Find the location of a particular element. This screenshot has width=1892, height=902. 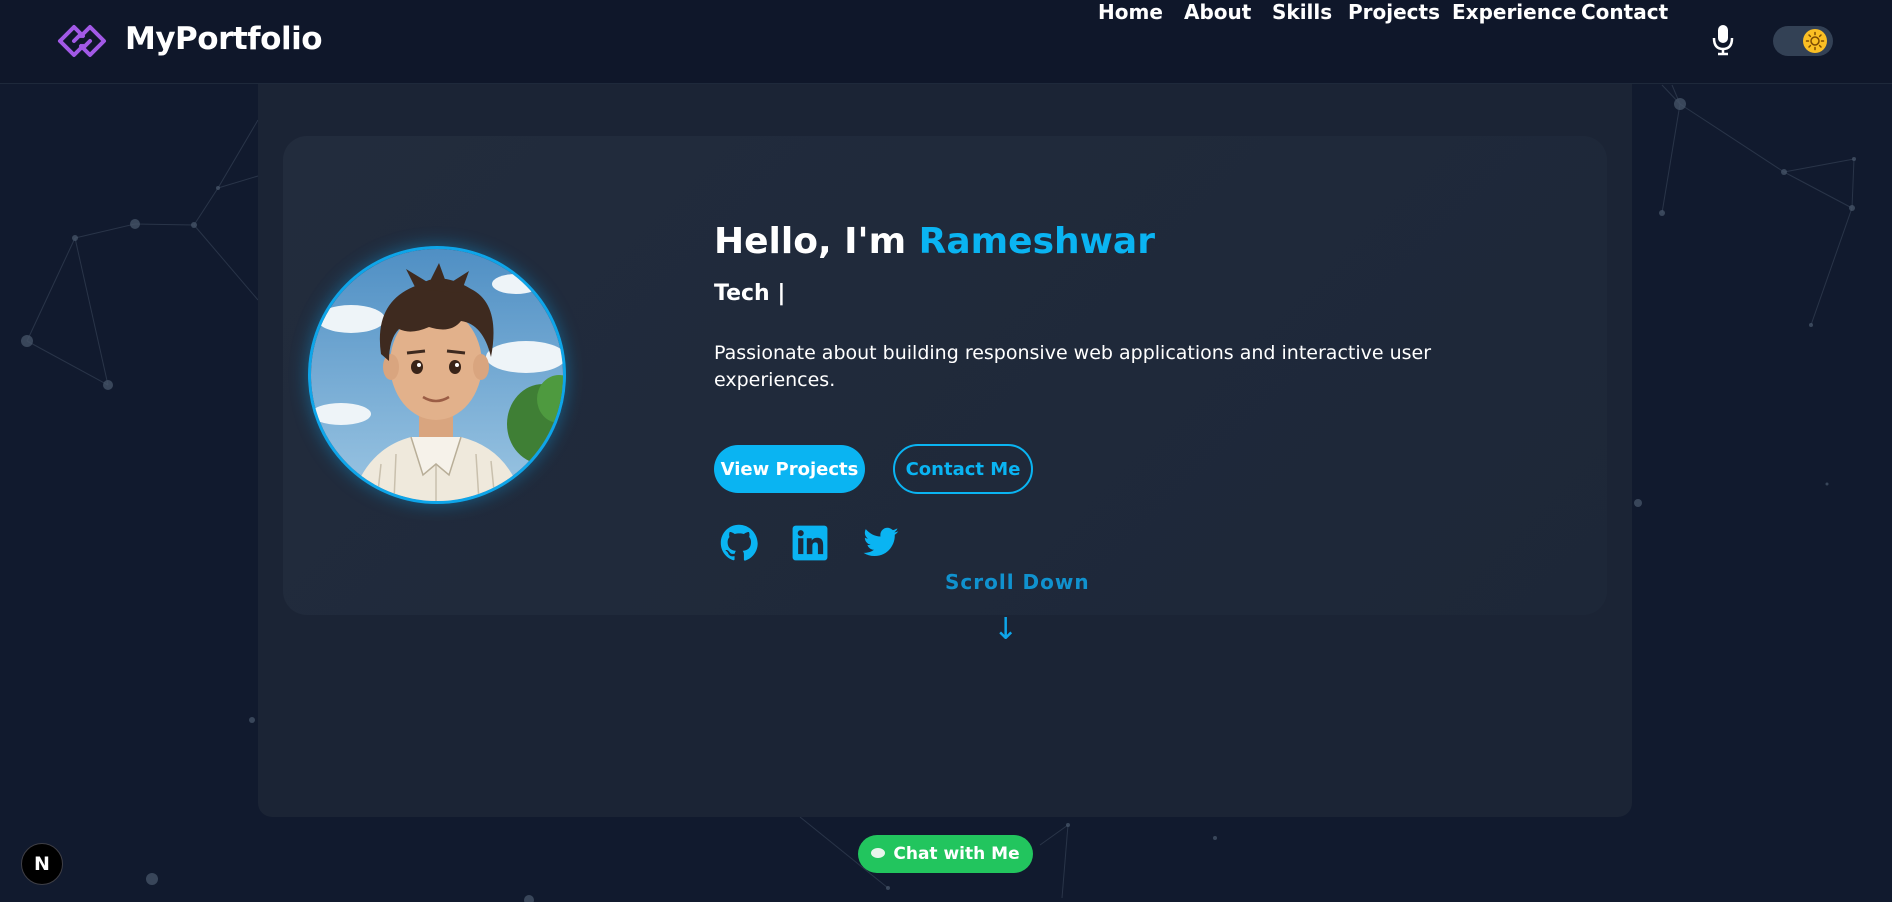

greeting-prefix: Hello, I'm is located at coordinates (810, 241).